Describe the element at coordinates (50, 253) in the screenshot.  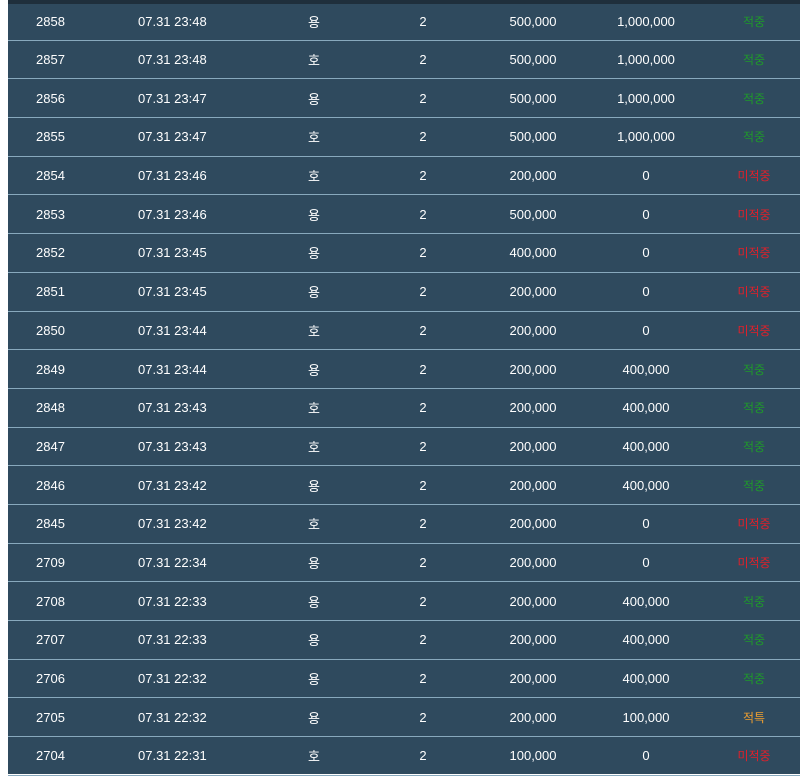
I see `bet-id: 2852` at that location.